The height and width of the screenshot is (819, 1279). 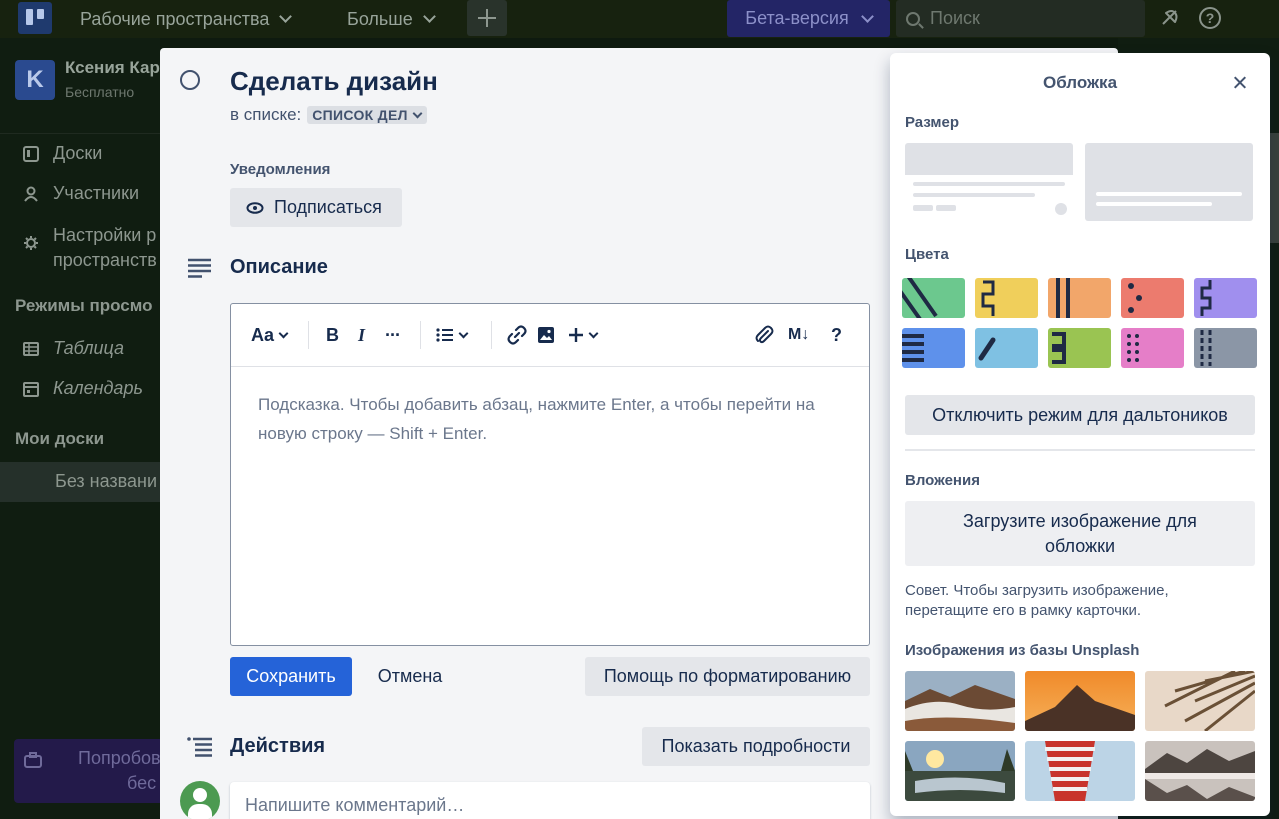 I want to click on formatting-help-button: Помощь по форматированию, so click(x=727, y=676).